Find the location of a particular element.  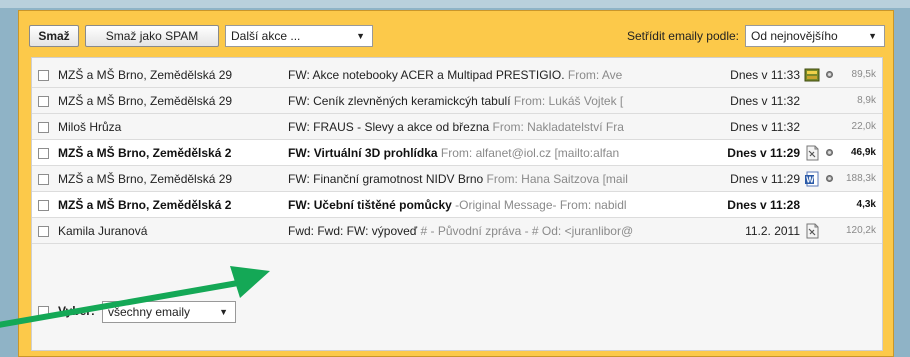

email-preview: # - Původní zpráva - # Od: <juranlibor@ is located at coordinates (525, 231).